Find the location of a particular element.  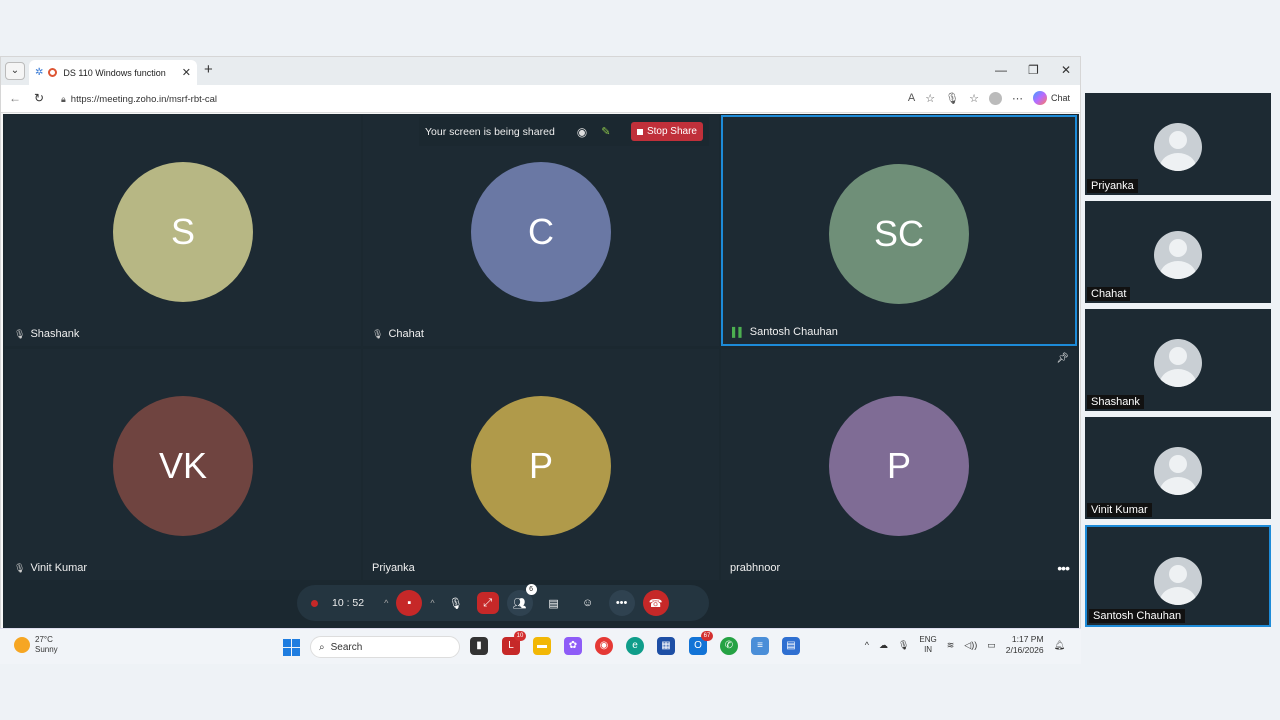

sidebar-tile: Shashank is located at coordinates (1178, 360).